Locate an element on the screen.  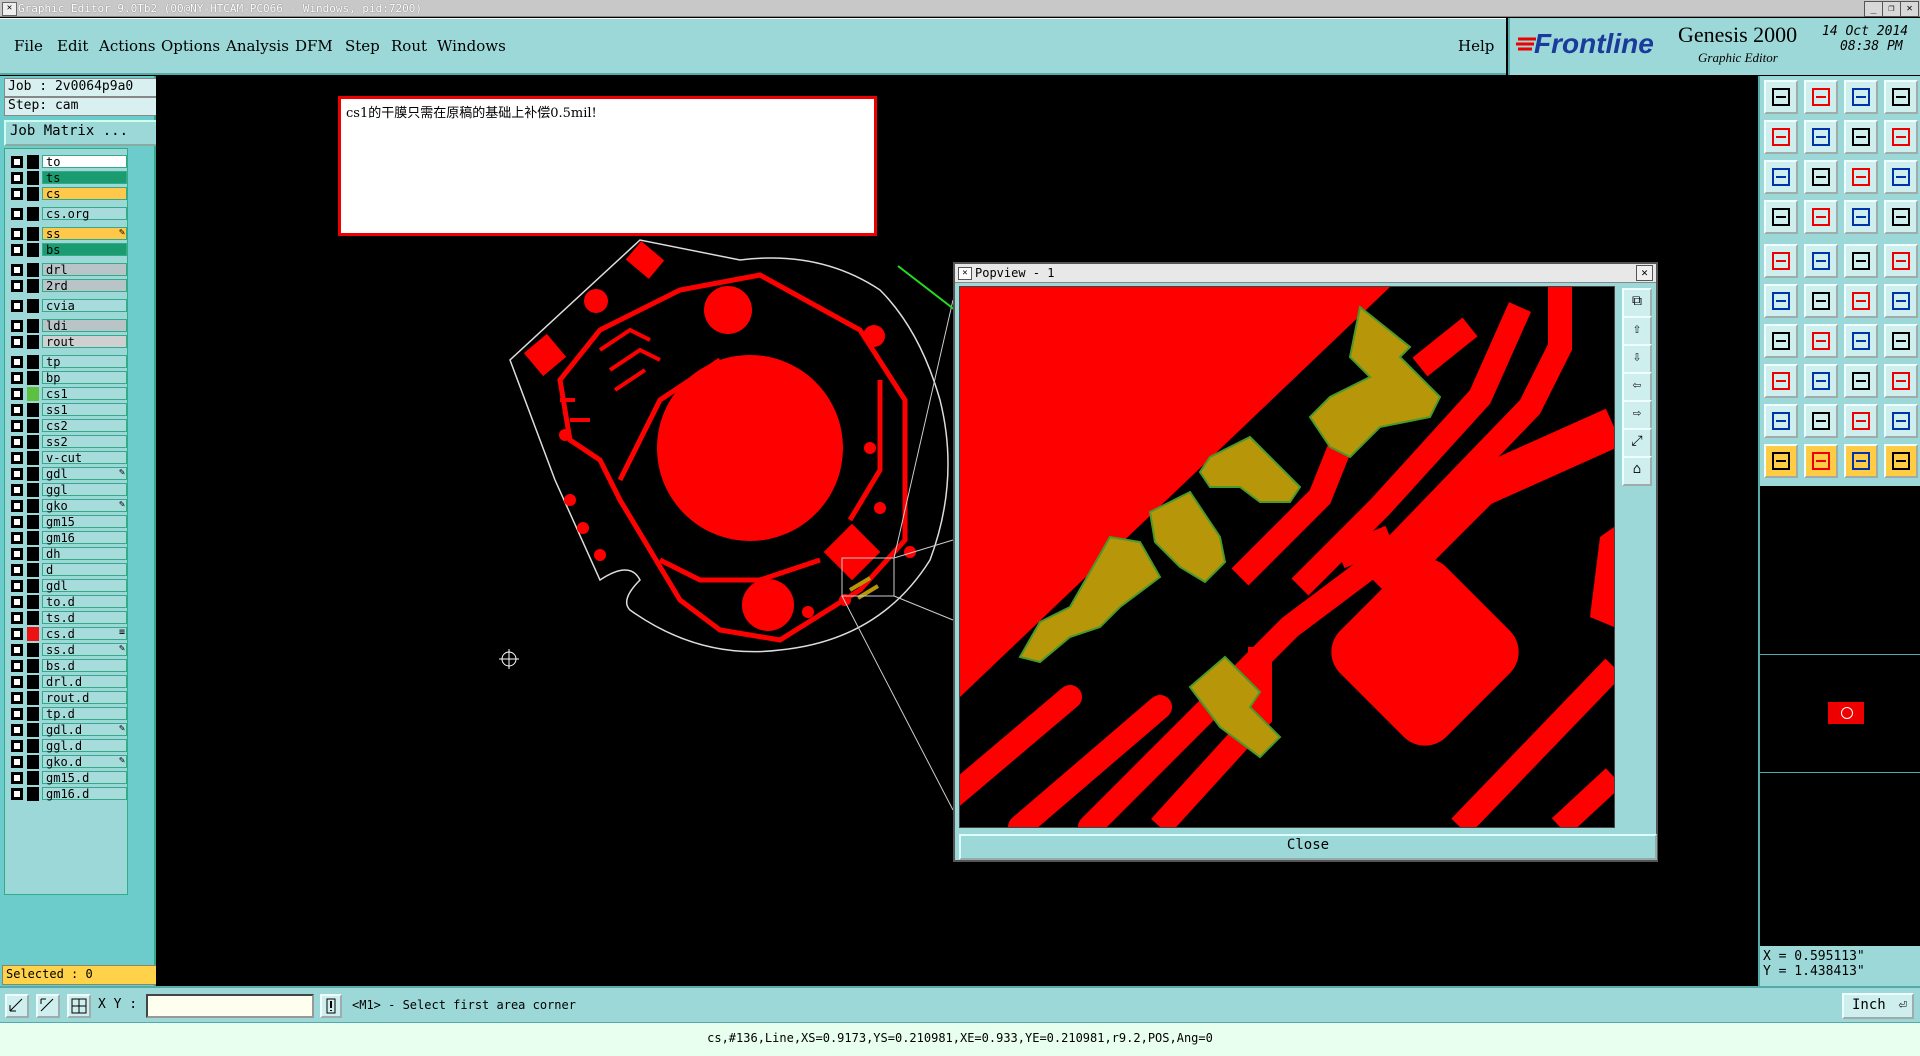
layer-row: cs.d ≡ is located at coordinates (66, 634).